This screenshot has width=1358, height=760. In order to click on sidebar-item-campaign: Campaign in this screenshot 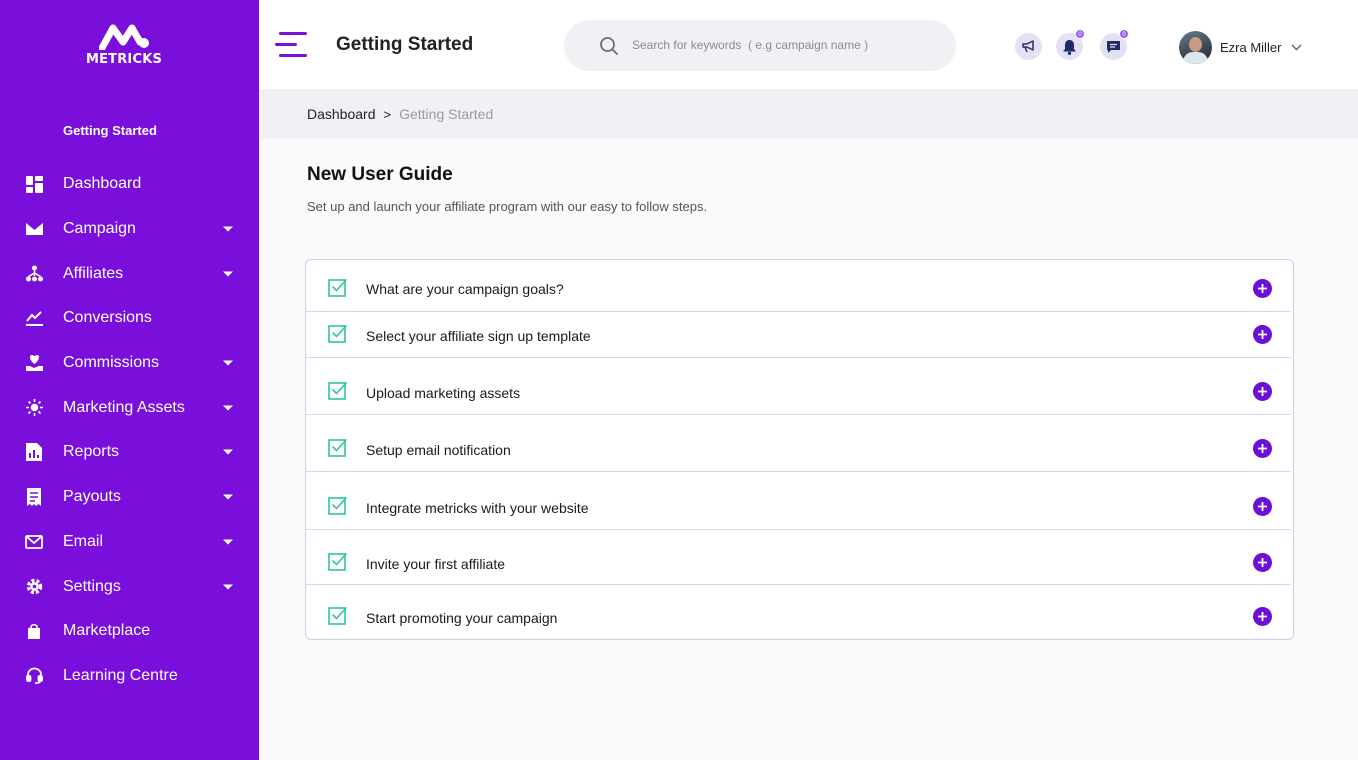, I will do `click(129, 229)`.